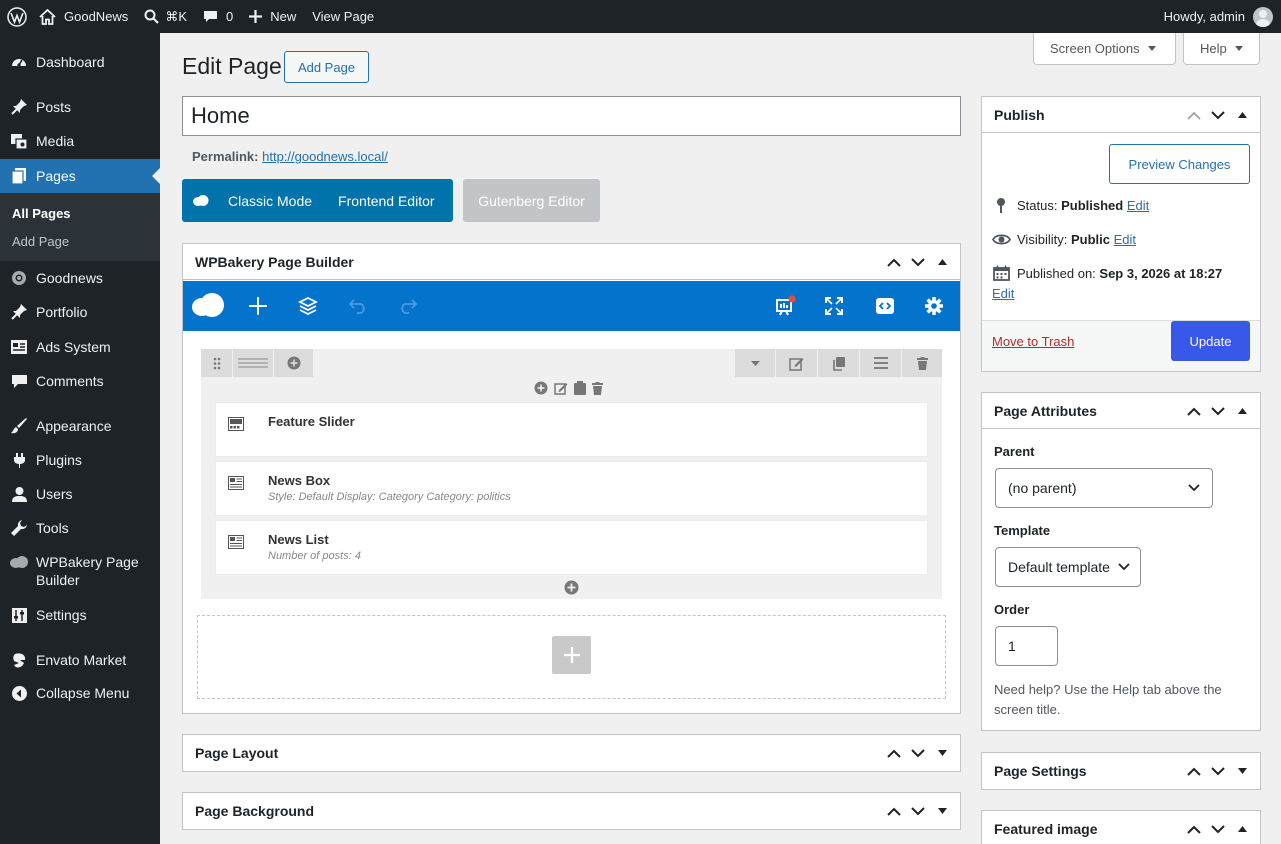  I want to click on collapse-menu-button: Collapse Menu, so click(80, 693).